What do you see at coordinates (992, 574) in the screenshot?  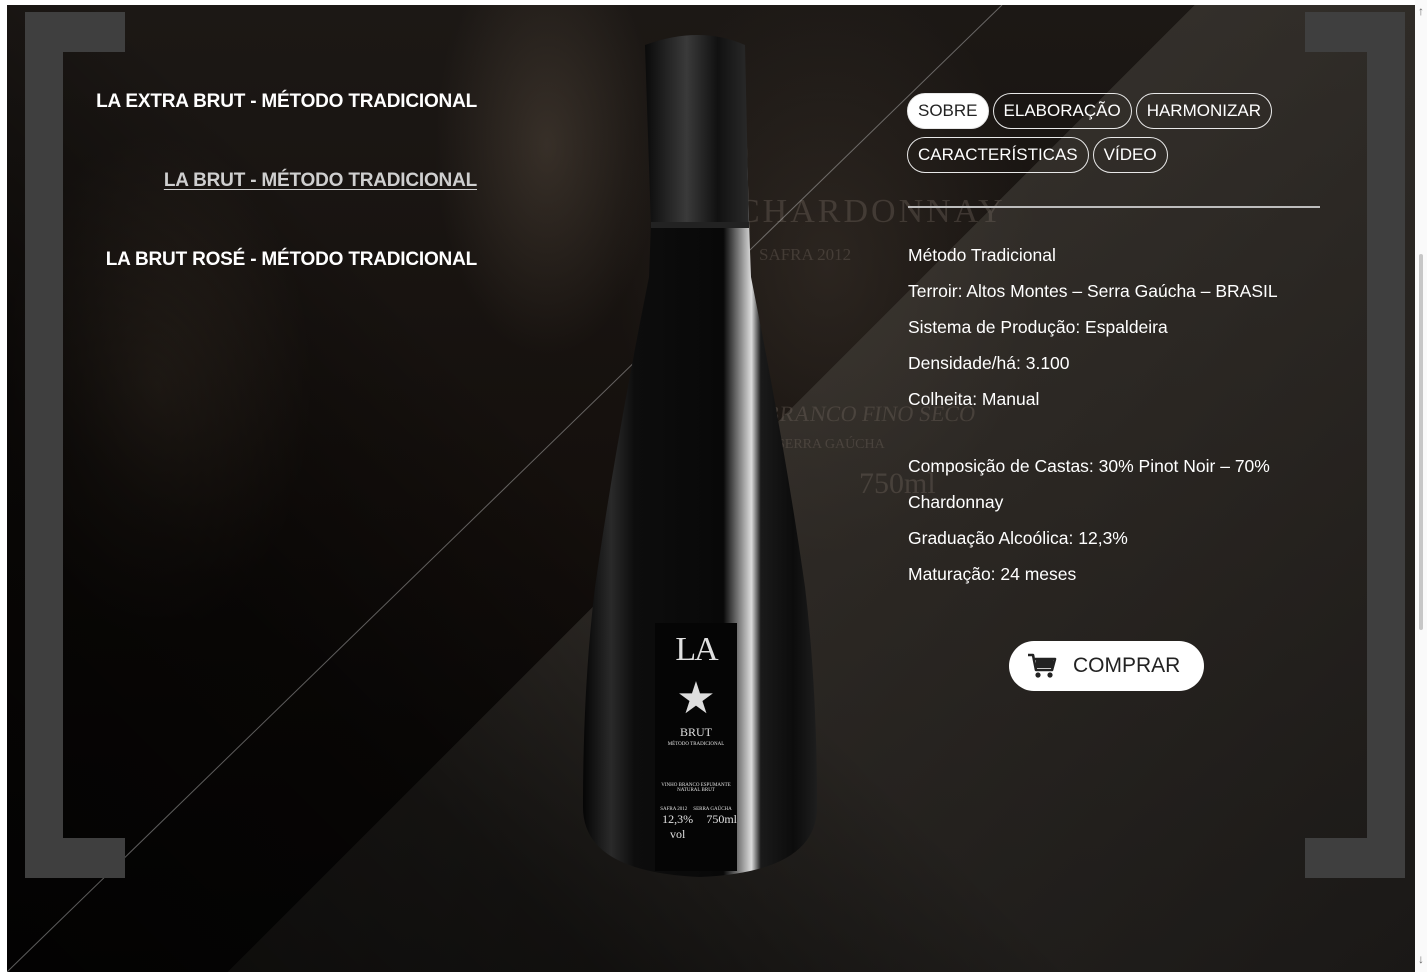 I see `info-line: Maturação: 24 meses` at bounding box center [992, 574].